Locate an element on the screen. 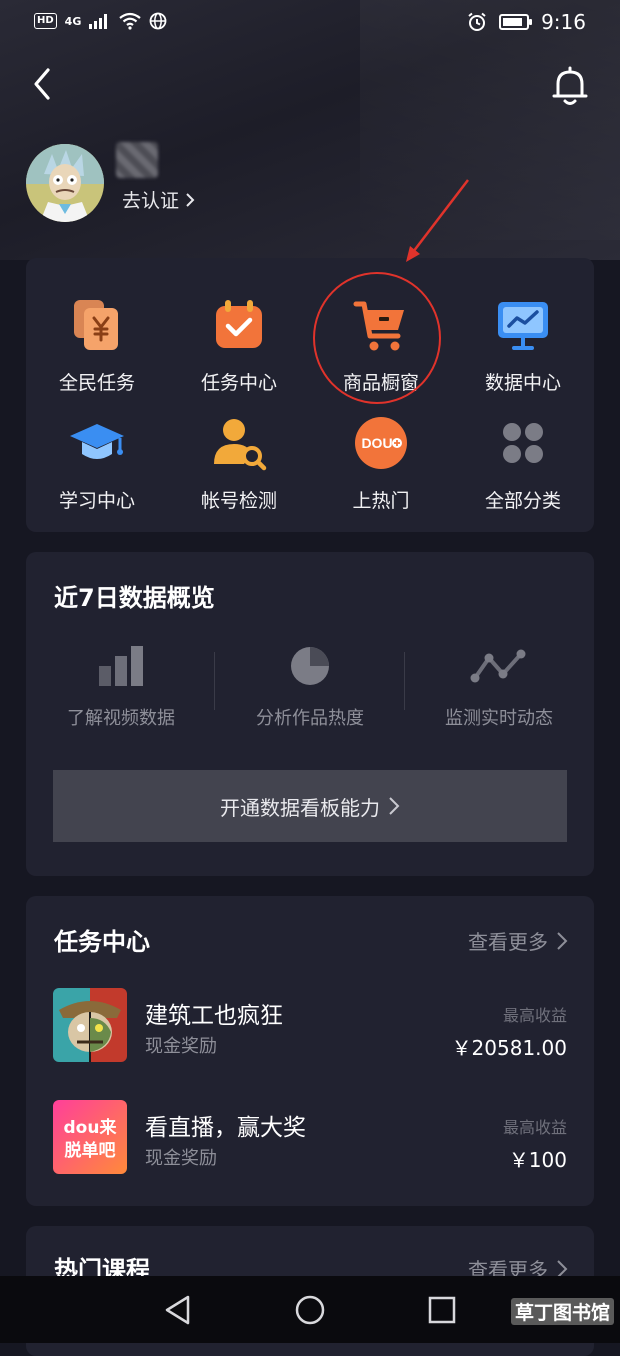 Image resolution: width=620 pixels, height=1356 pixels. network-type: 4G is located at coordinates (73, 21).